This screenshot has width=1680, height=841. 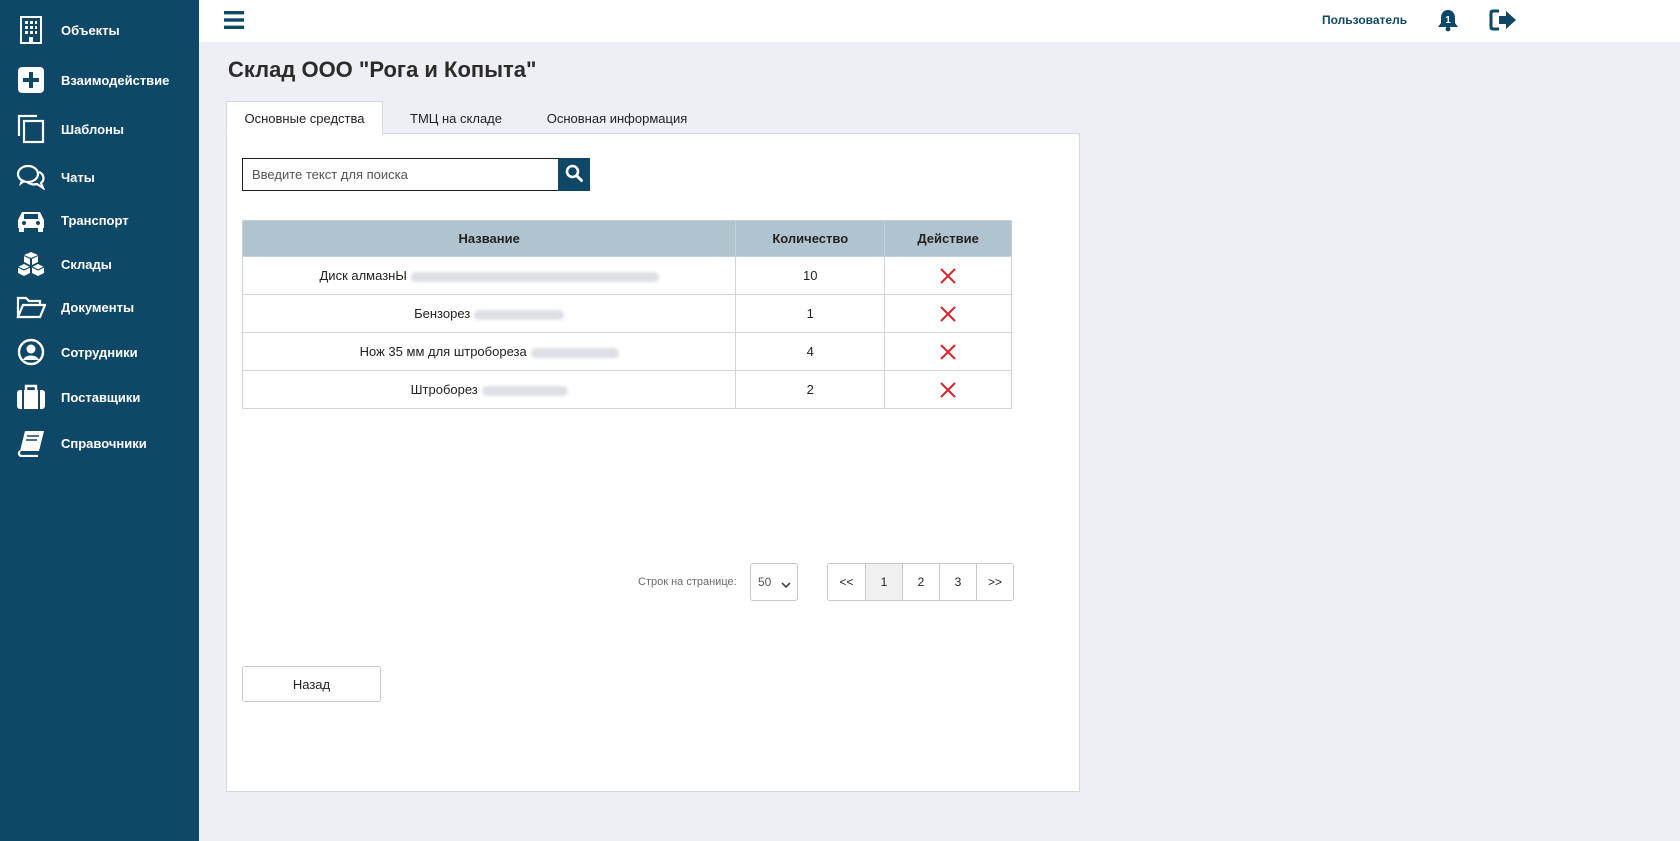 I want to click on hamburger-menu-icon, so click(x=234, y=20).